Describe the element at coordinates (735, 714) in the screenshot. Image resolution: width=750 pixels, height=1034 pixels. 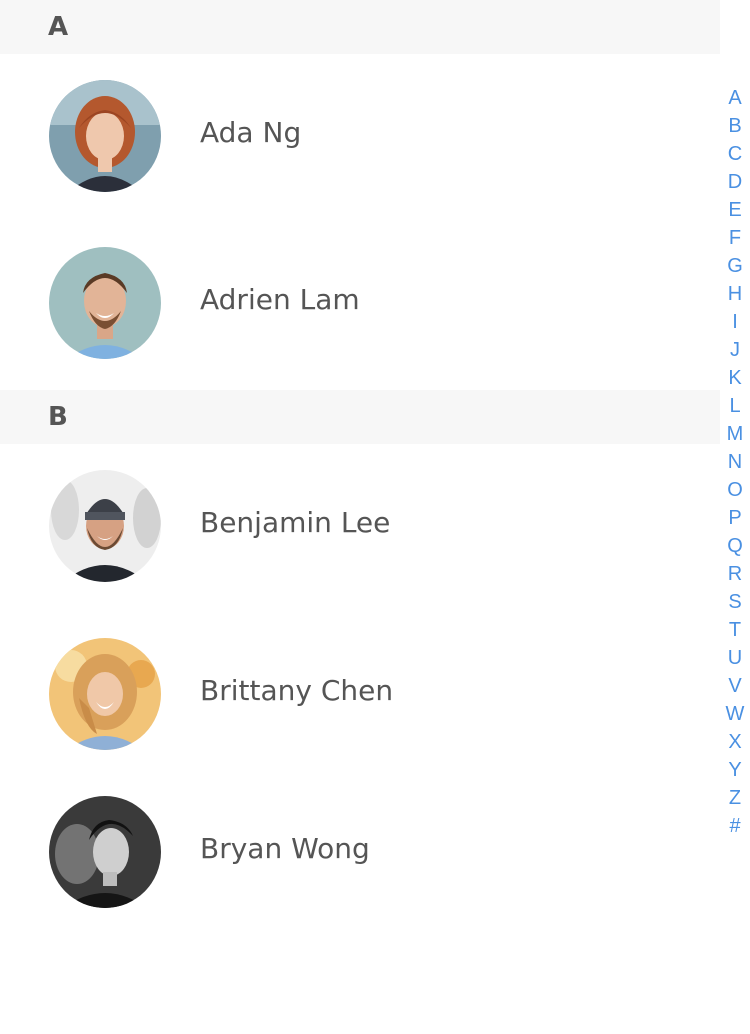
I see `index-letter-w: W` at that location.